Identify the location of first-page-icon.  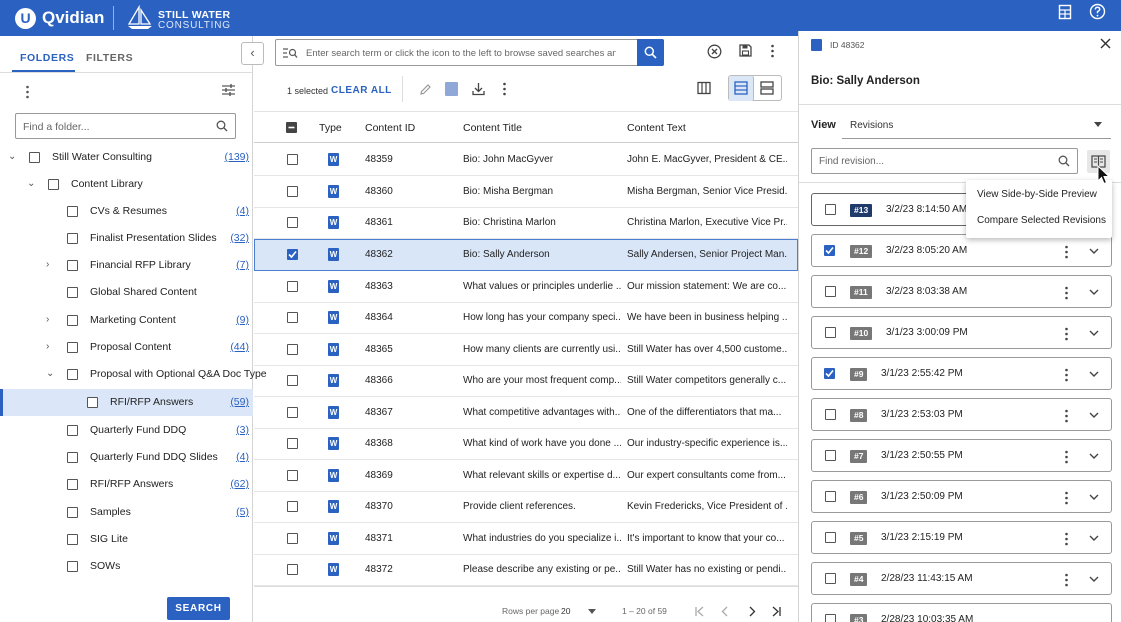
(699, 611).